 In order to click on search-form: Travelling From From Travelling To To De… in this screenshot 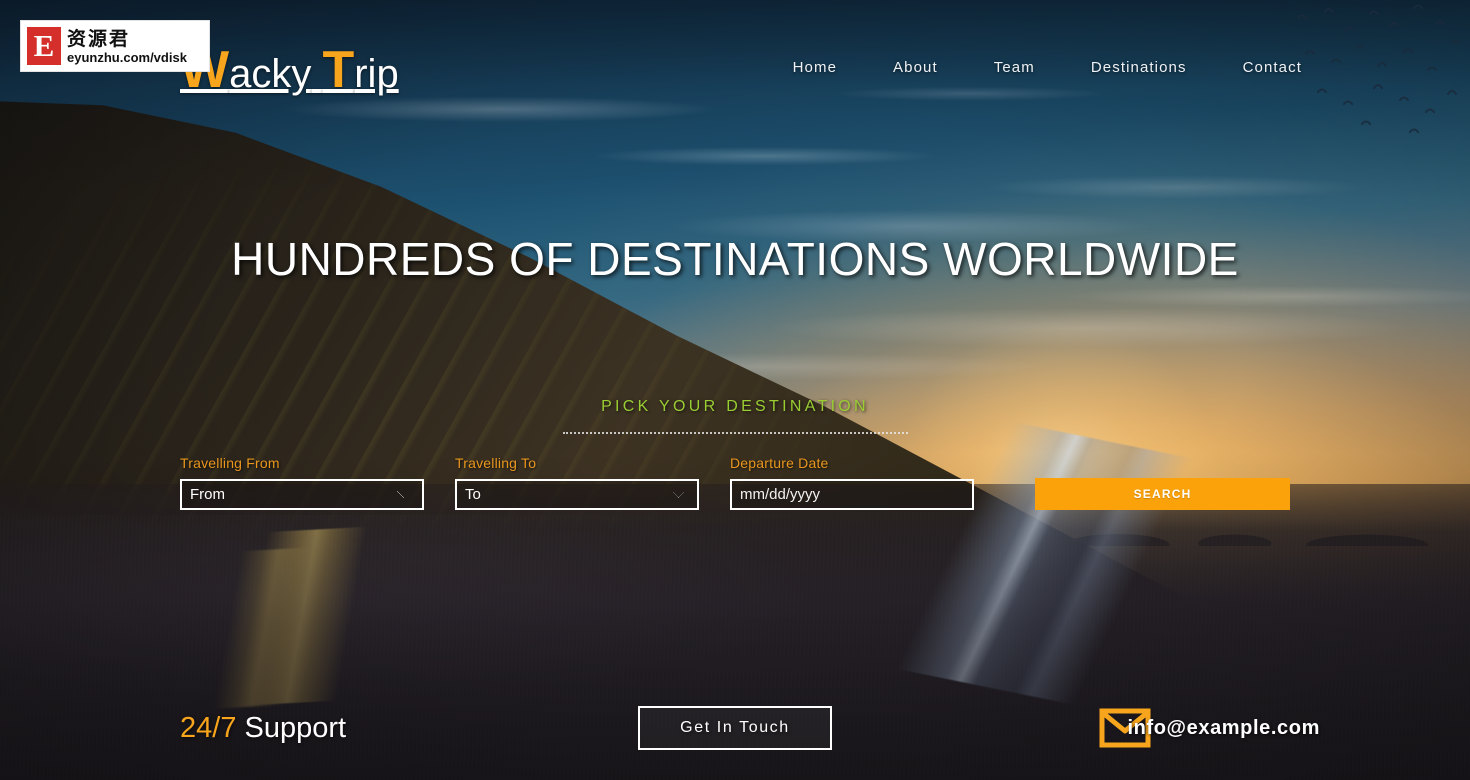, I will do `click(735, 482)`.